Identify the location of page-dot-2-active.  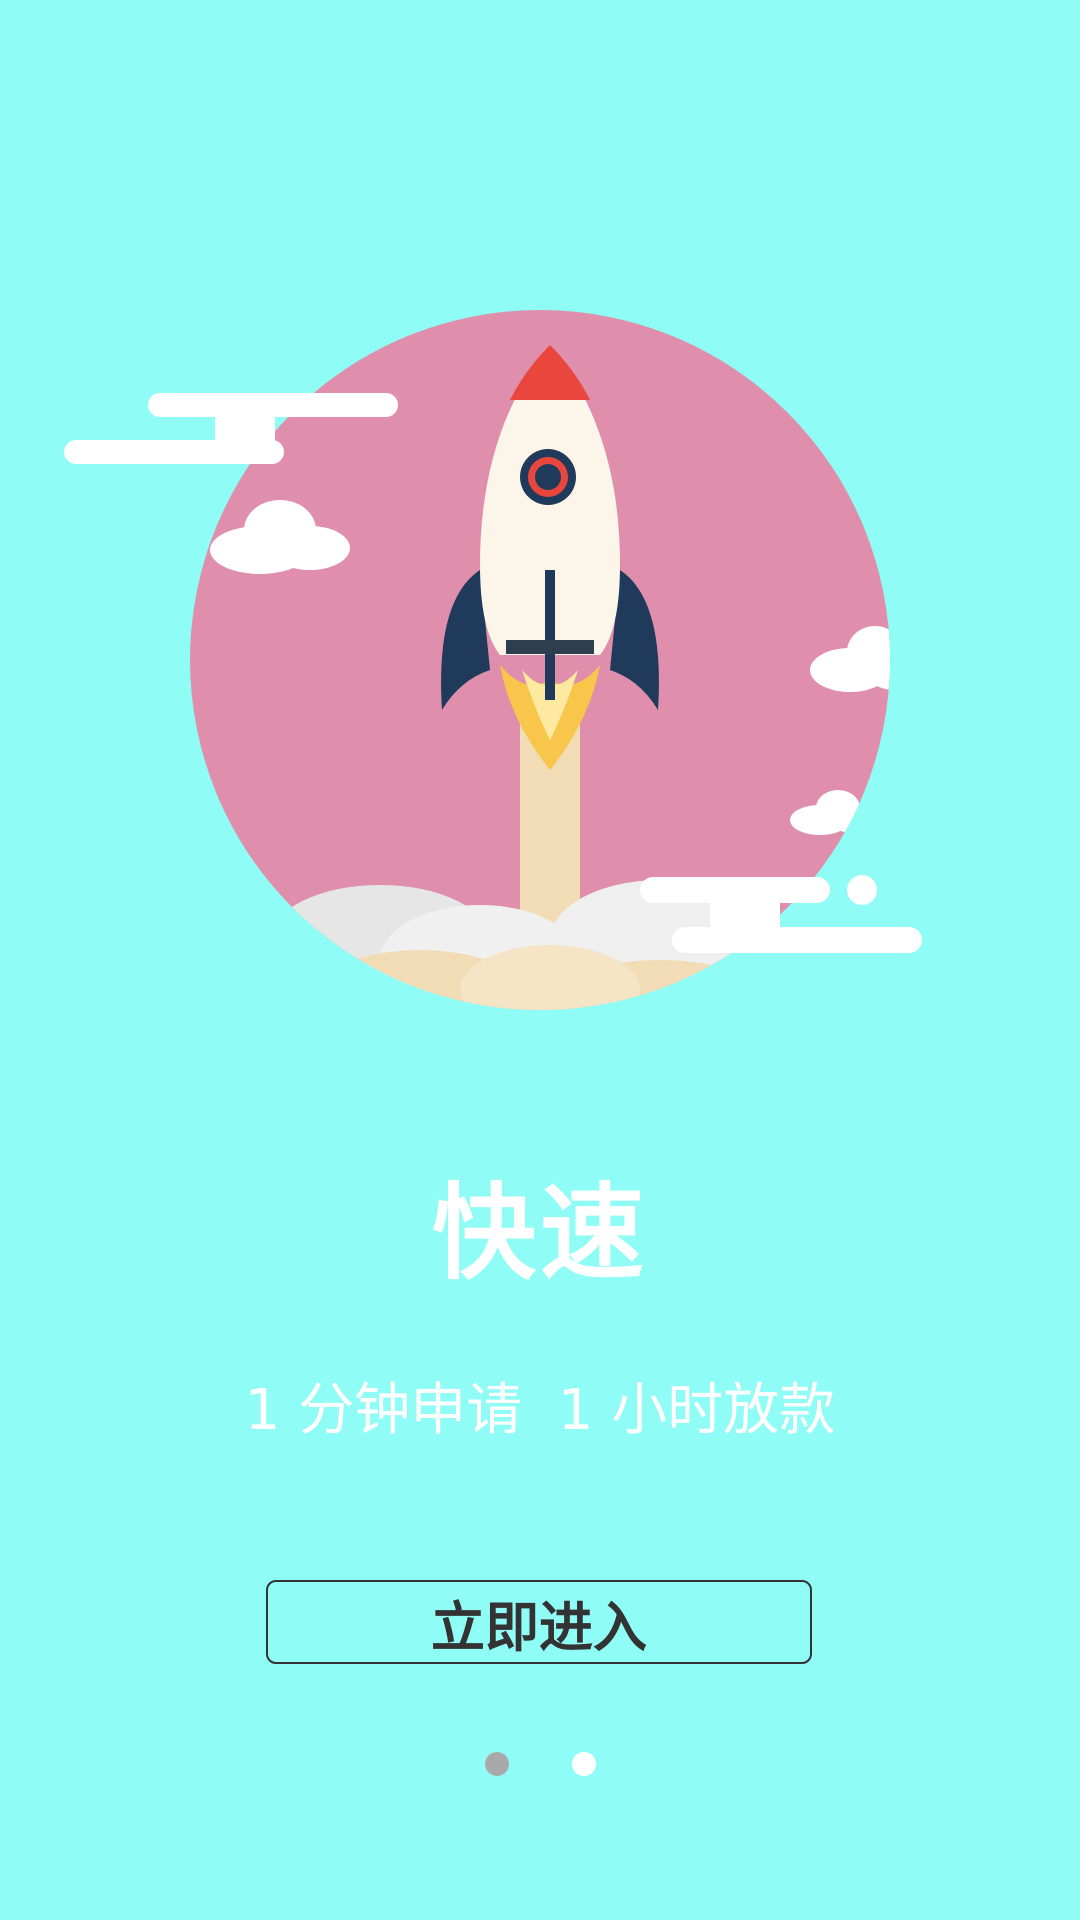
(584, 1764).